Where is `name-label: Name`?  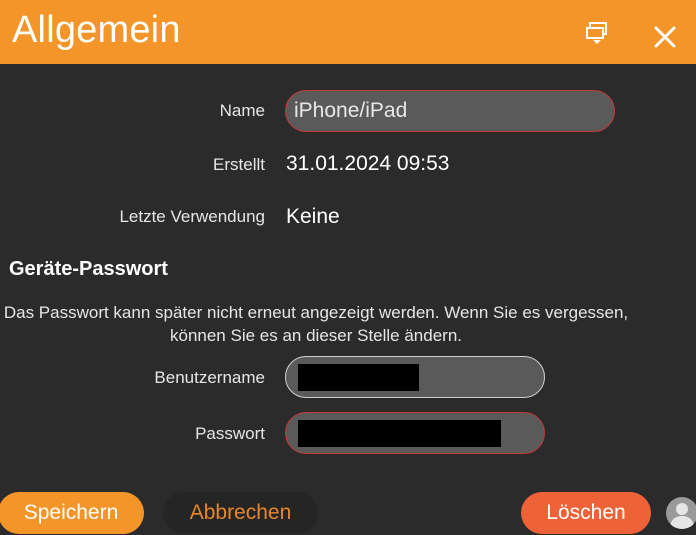
name-label: Name is located at coordinates (242, 110).